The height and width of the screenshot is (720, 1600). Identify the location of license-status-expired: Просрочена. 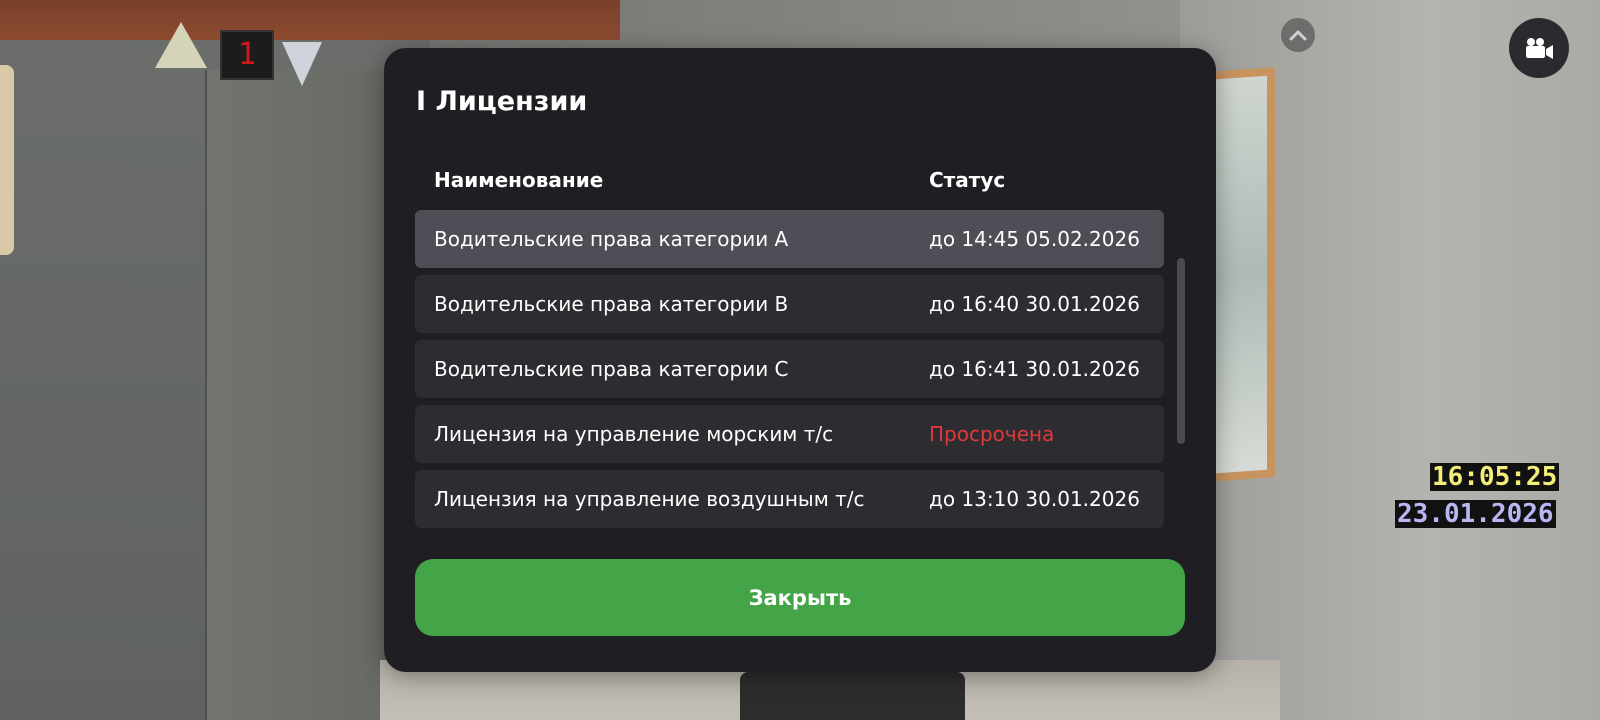
(992, 434).